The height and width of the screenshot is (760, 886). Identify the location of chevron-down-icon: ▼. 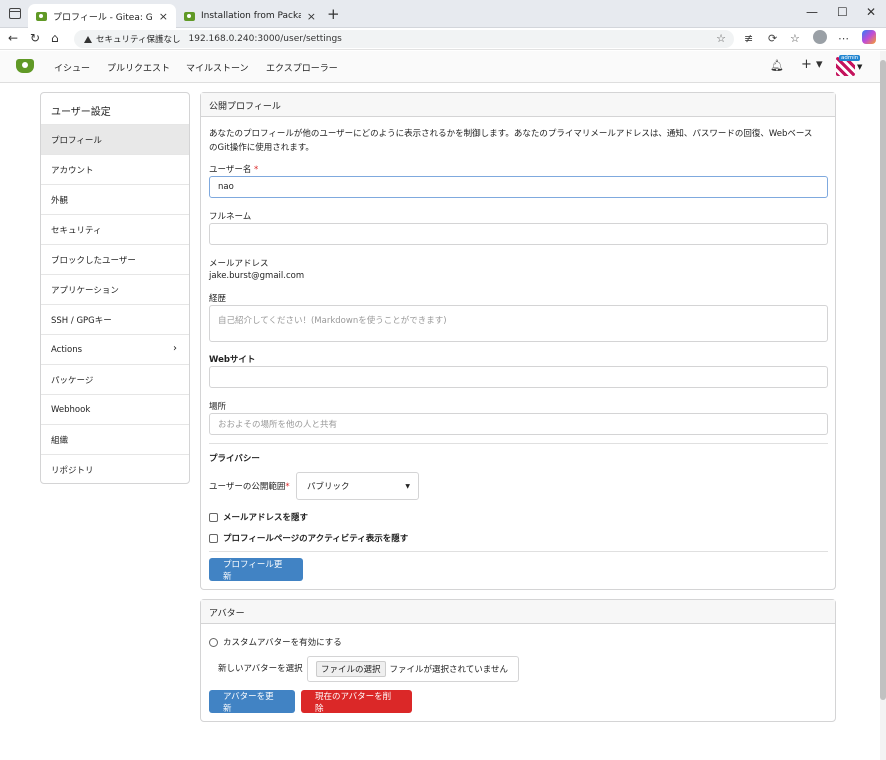
(859, 67).